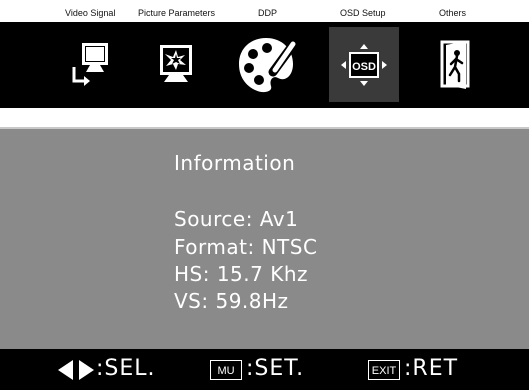 The width and height of the screenshot is (529, 390). I want to click on tab-picture-parameters, so click(175, 64).